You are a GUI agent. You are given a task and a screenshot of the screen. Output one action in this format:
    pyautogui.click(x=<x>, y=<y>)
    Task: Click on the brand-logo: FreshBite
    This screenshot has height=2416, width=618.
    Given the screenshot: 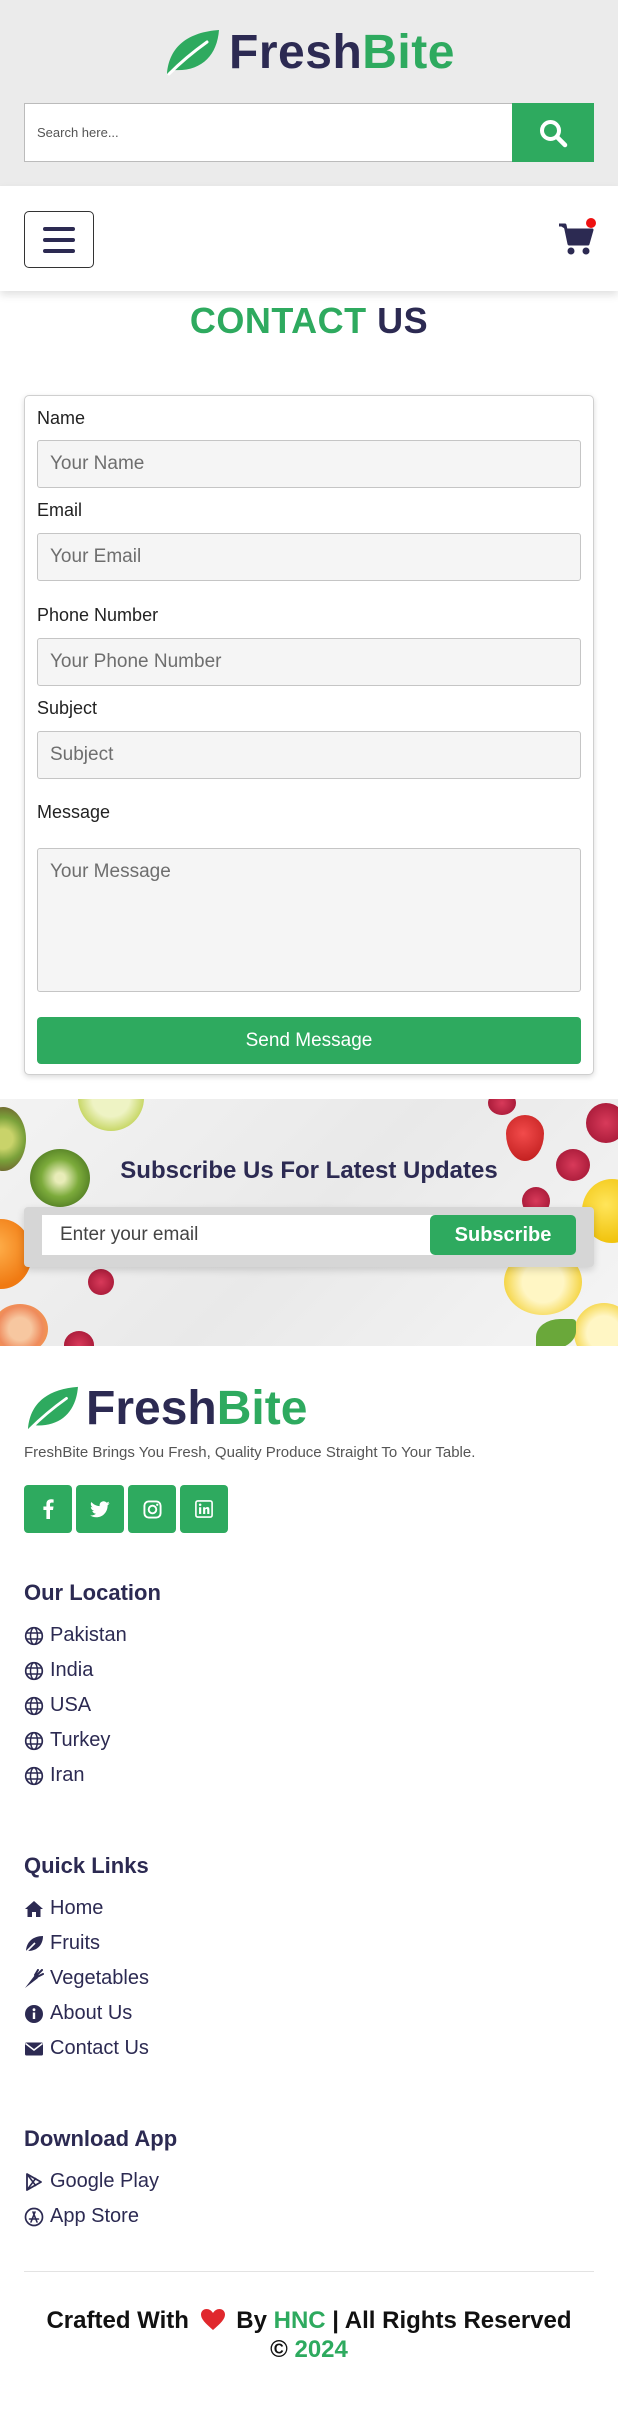 What is the action you would take?
    pyautogui.click(x=309, y=52)
    